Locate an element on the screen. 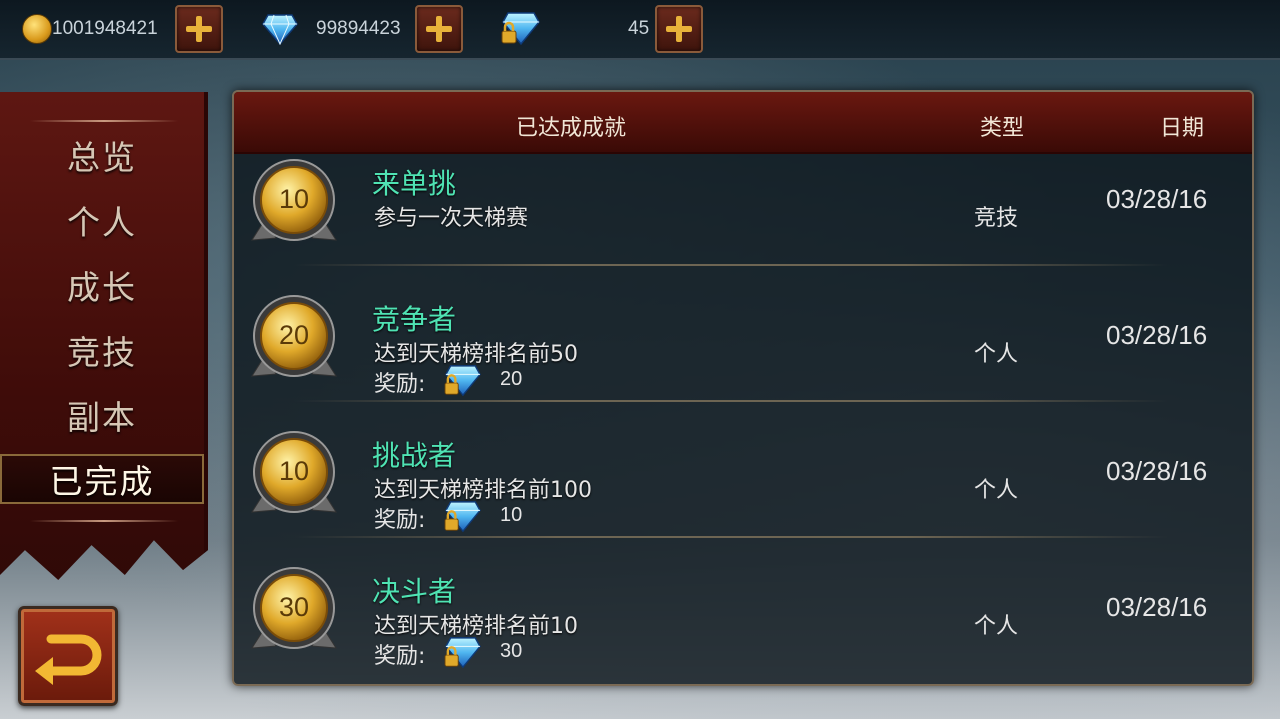 This screenshot has width=1280, height=719. diamond-amount: 99894423 is located at coordinates (358, 28).